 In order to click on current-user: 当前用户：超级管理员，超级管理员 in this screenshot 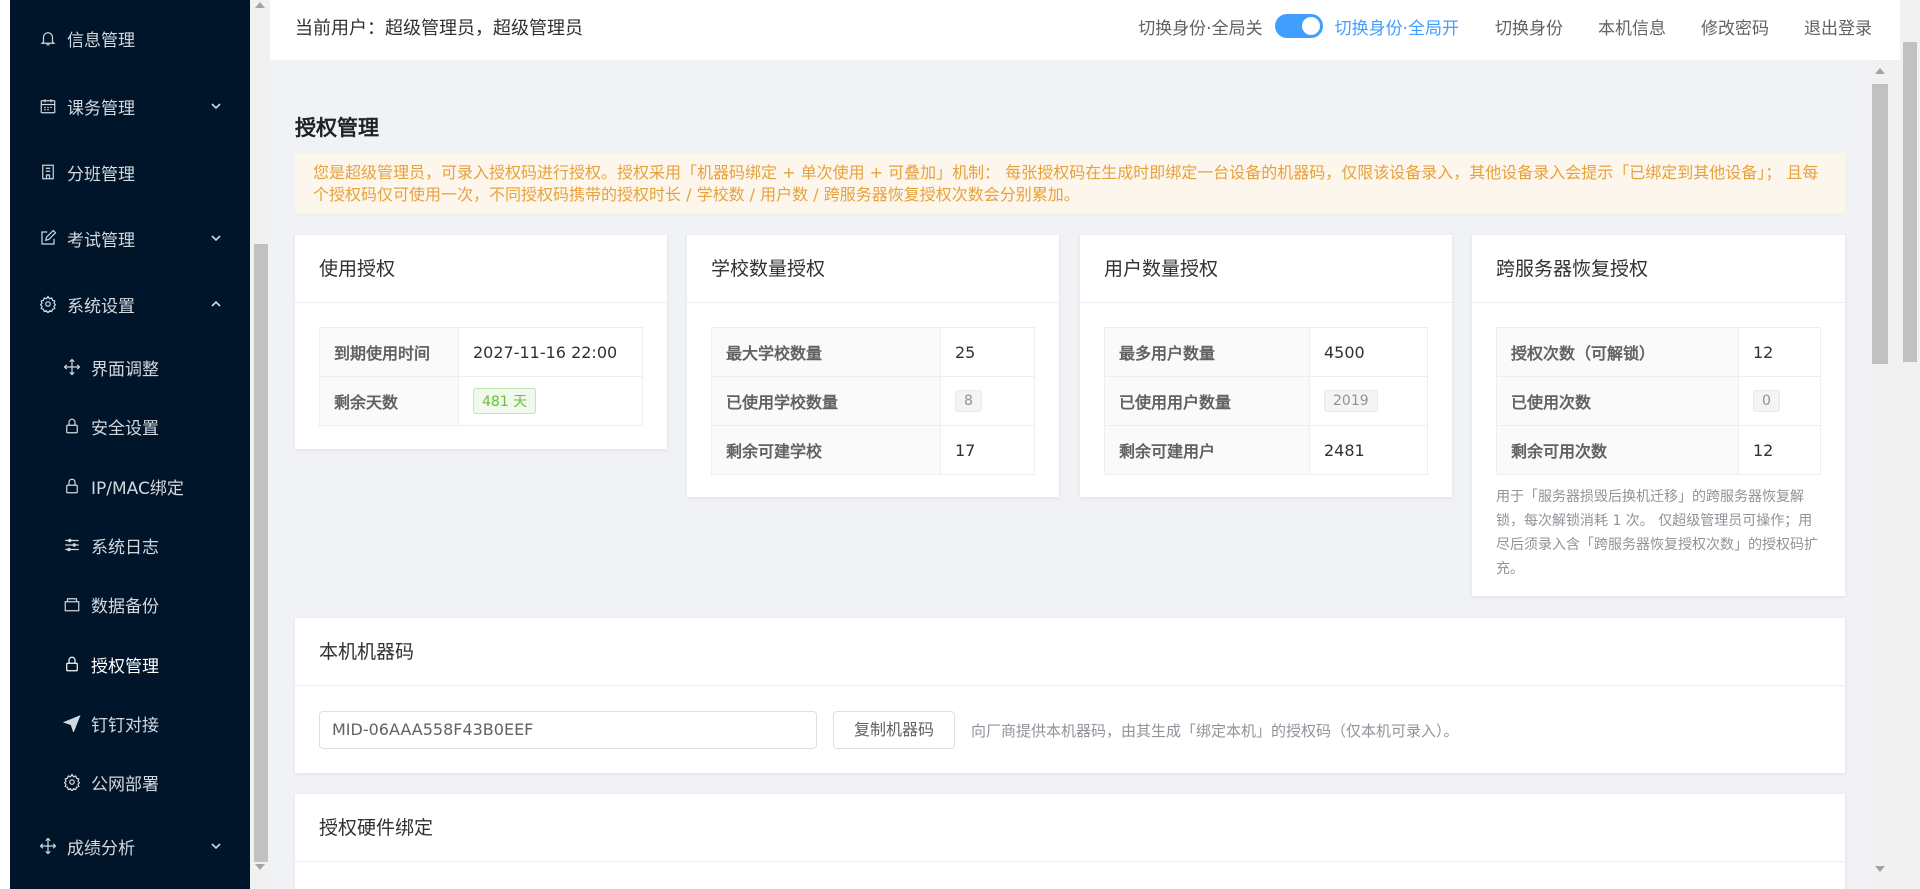, I will do `click(439, 28)`.